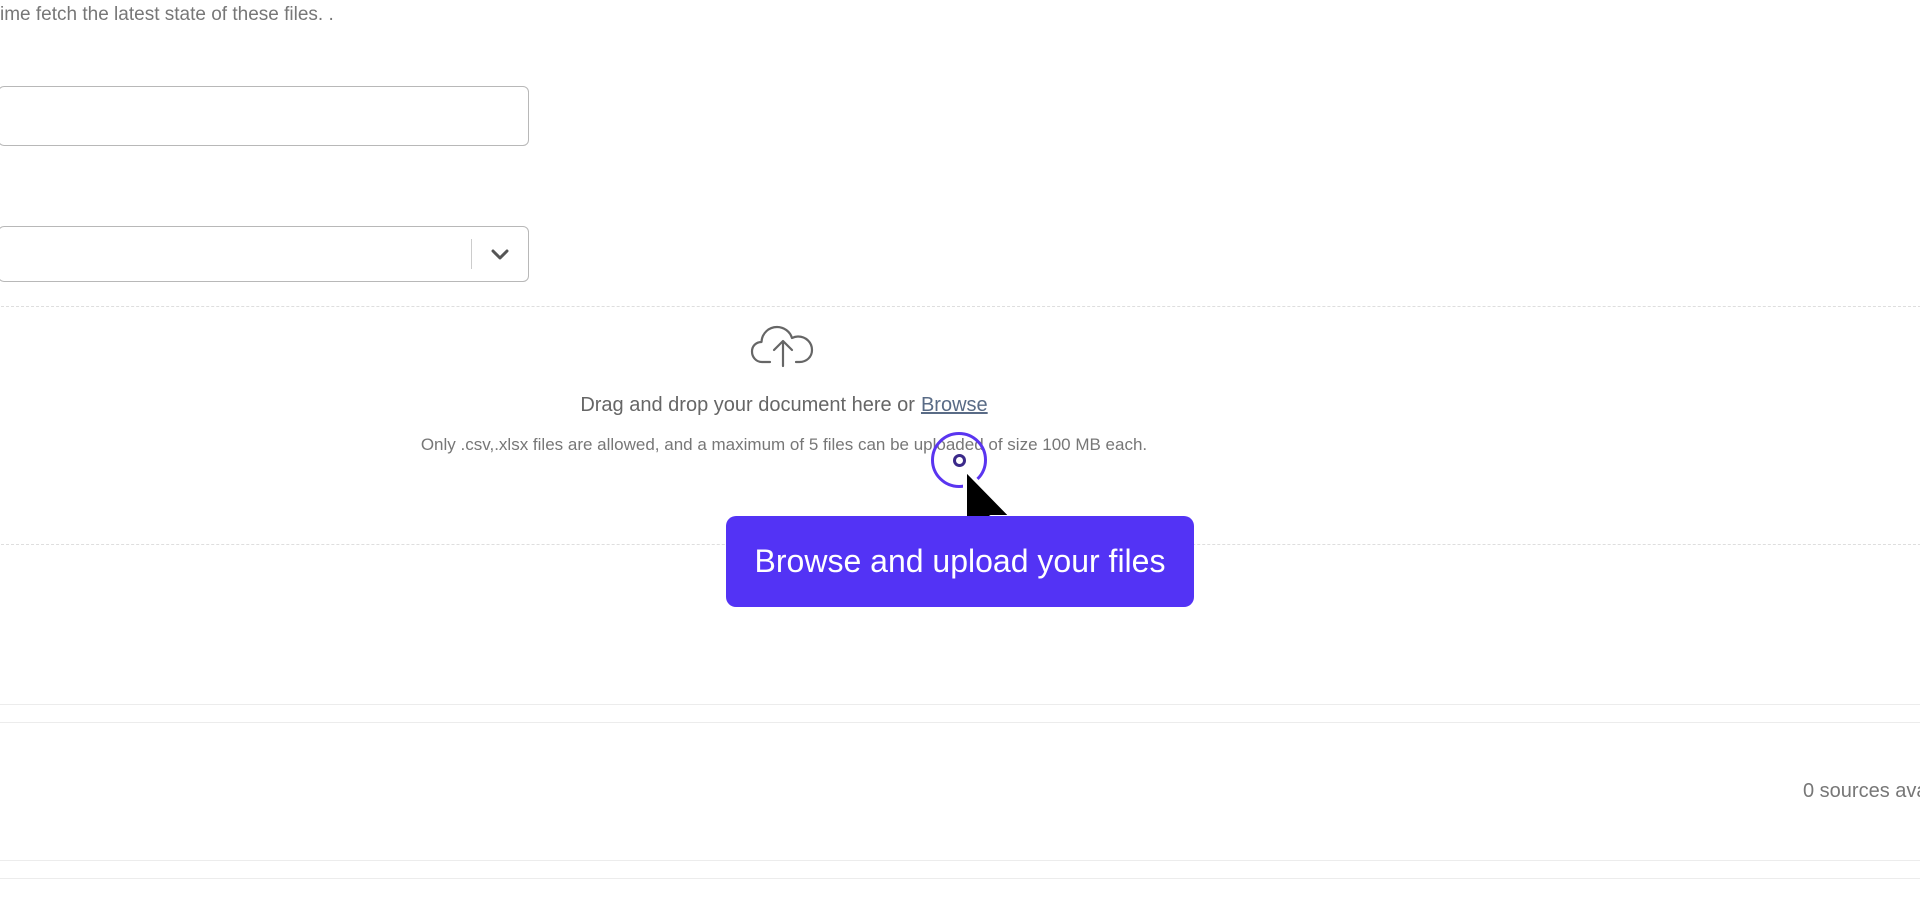 The height and width of the screenshot is (920, 1920). Describe the element at coordinates (1861, 791) in the screenshot. I see `sources-count: 0 sources ava` at that location.